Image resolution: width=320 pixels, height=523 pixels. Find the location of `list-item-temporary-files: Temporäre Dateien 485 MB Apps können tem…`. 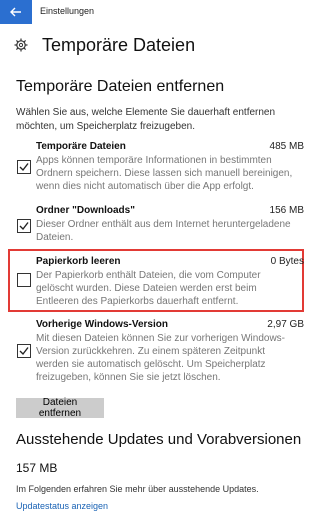

list-item-temporary-files: Temporäre Dateien 485 MB Apps können tem… is located at coordinates (158, 167).